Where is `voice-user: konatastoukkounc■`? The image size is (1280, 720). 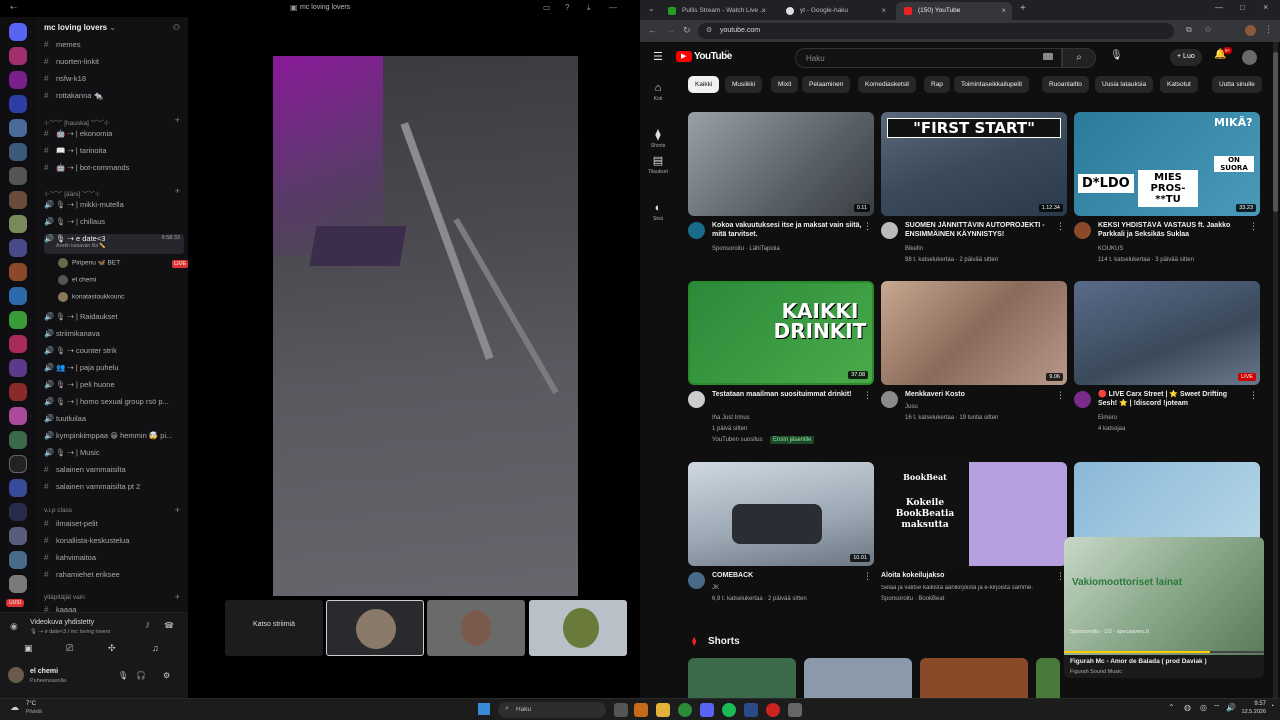 voice-user: konatastoukkounc■ is located at coordinates (123, 299).